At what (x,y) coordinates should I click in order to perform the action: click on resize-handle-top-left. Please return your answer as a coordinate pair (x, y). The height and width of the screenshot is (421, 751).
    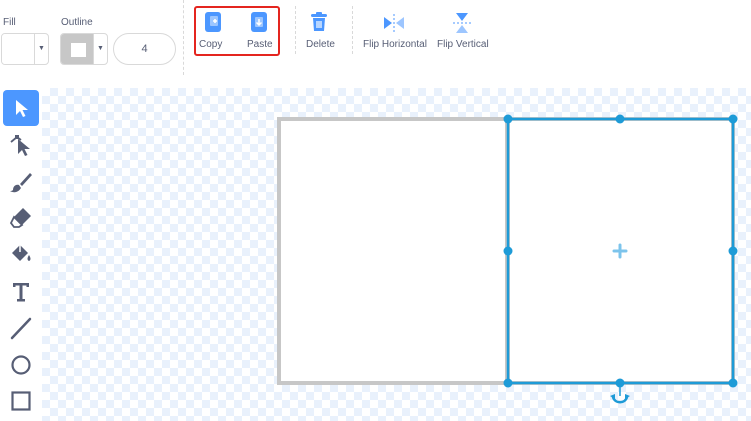
    Looking at the image, I should click on (508, 119).